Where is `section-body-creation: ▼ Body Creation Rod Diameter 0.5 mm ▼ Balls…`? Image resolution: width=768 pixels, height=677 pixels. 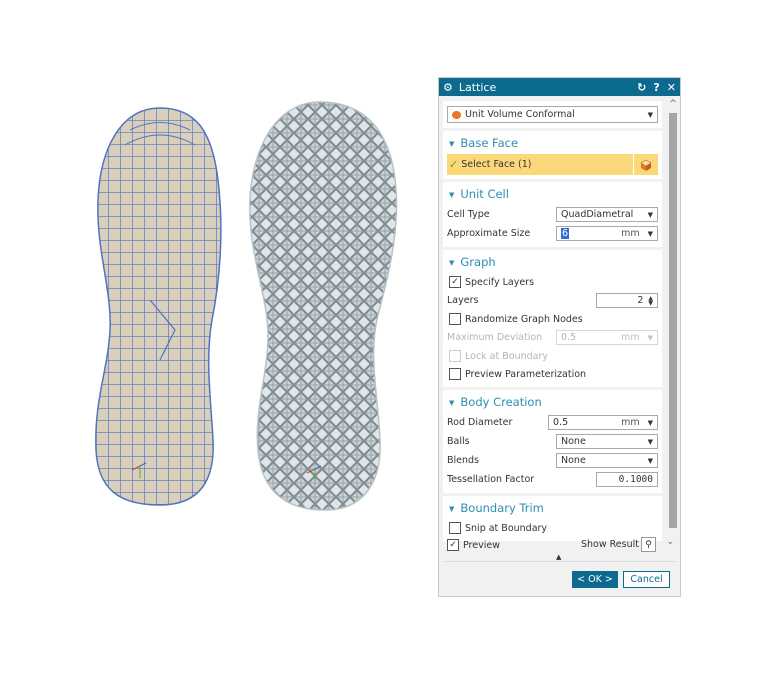
section-body-creation: ▼ Body Creation Rod Diameter 0.5 mm ▼ Balls… is located at coordinates (552, 441).